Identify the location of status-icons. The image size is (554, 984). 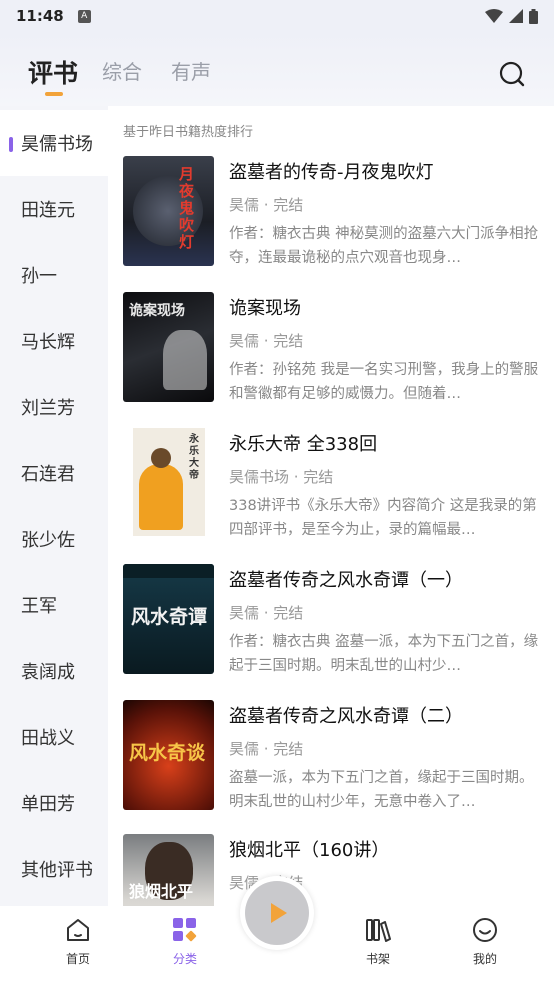
(511, 16).